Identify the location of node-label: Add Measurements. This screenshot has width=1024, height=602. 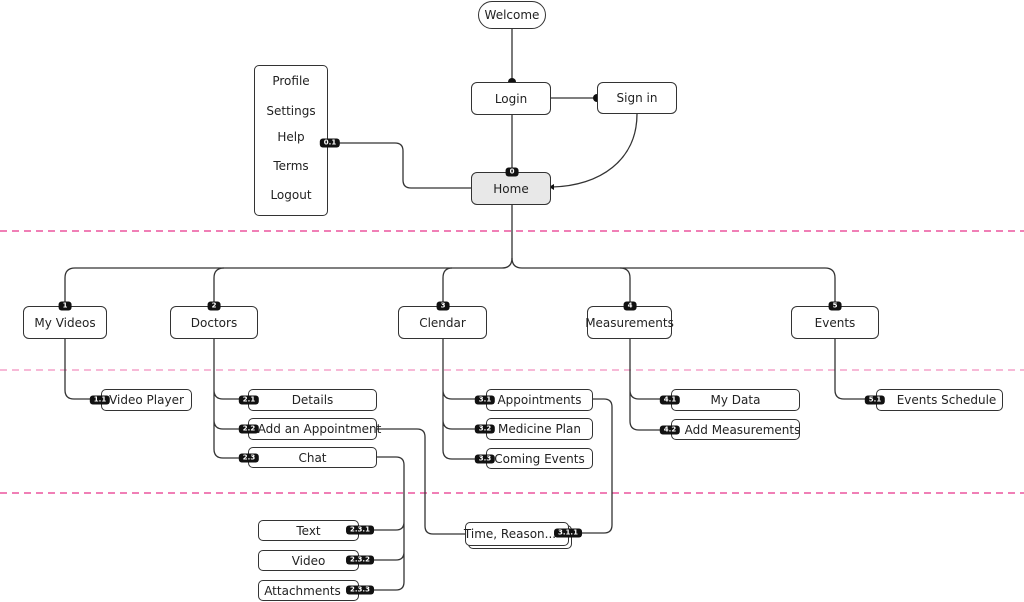
(742, 429).